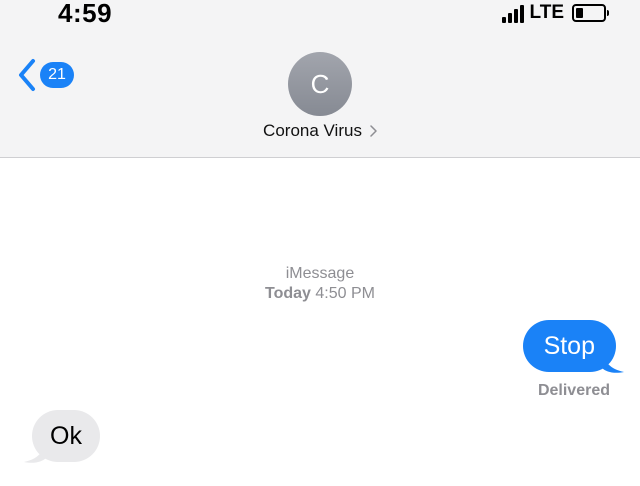 This screenshot has width=640, height=486. I want to click on contact-name: Corona Virus, so click(312, 130).